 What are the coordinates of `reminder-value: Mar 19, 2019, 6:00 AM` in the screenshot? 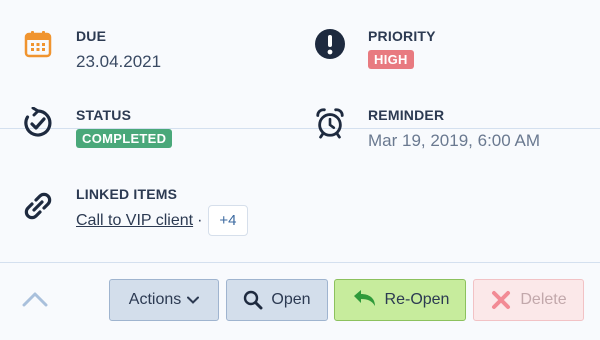 It's located at (454, 140).